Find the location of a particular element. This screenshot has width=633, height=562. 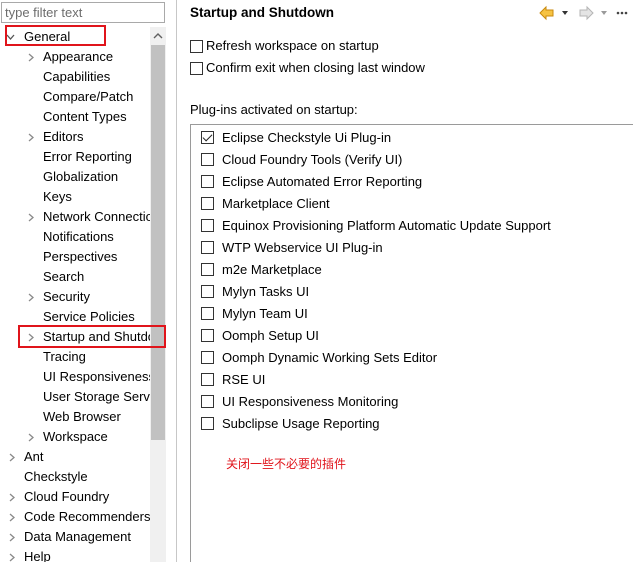

tree-item-label: Editors is located at coordinates (63, 136).